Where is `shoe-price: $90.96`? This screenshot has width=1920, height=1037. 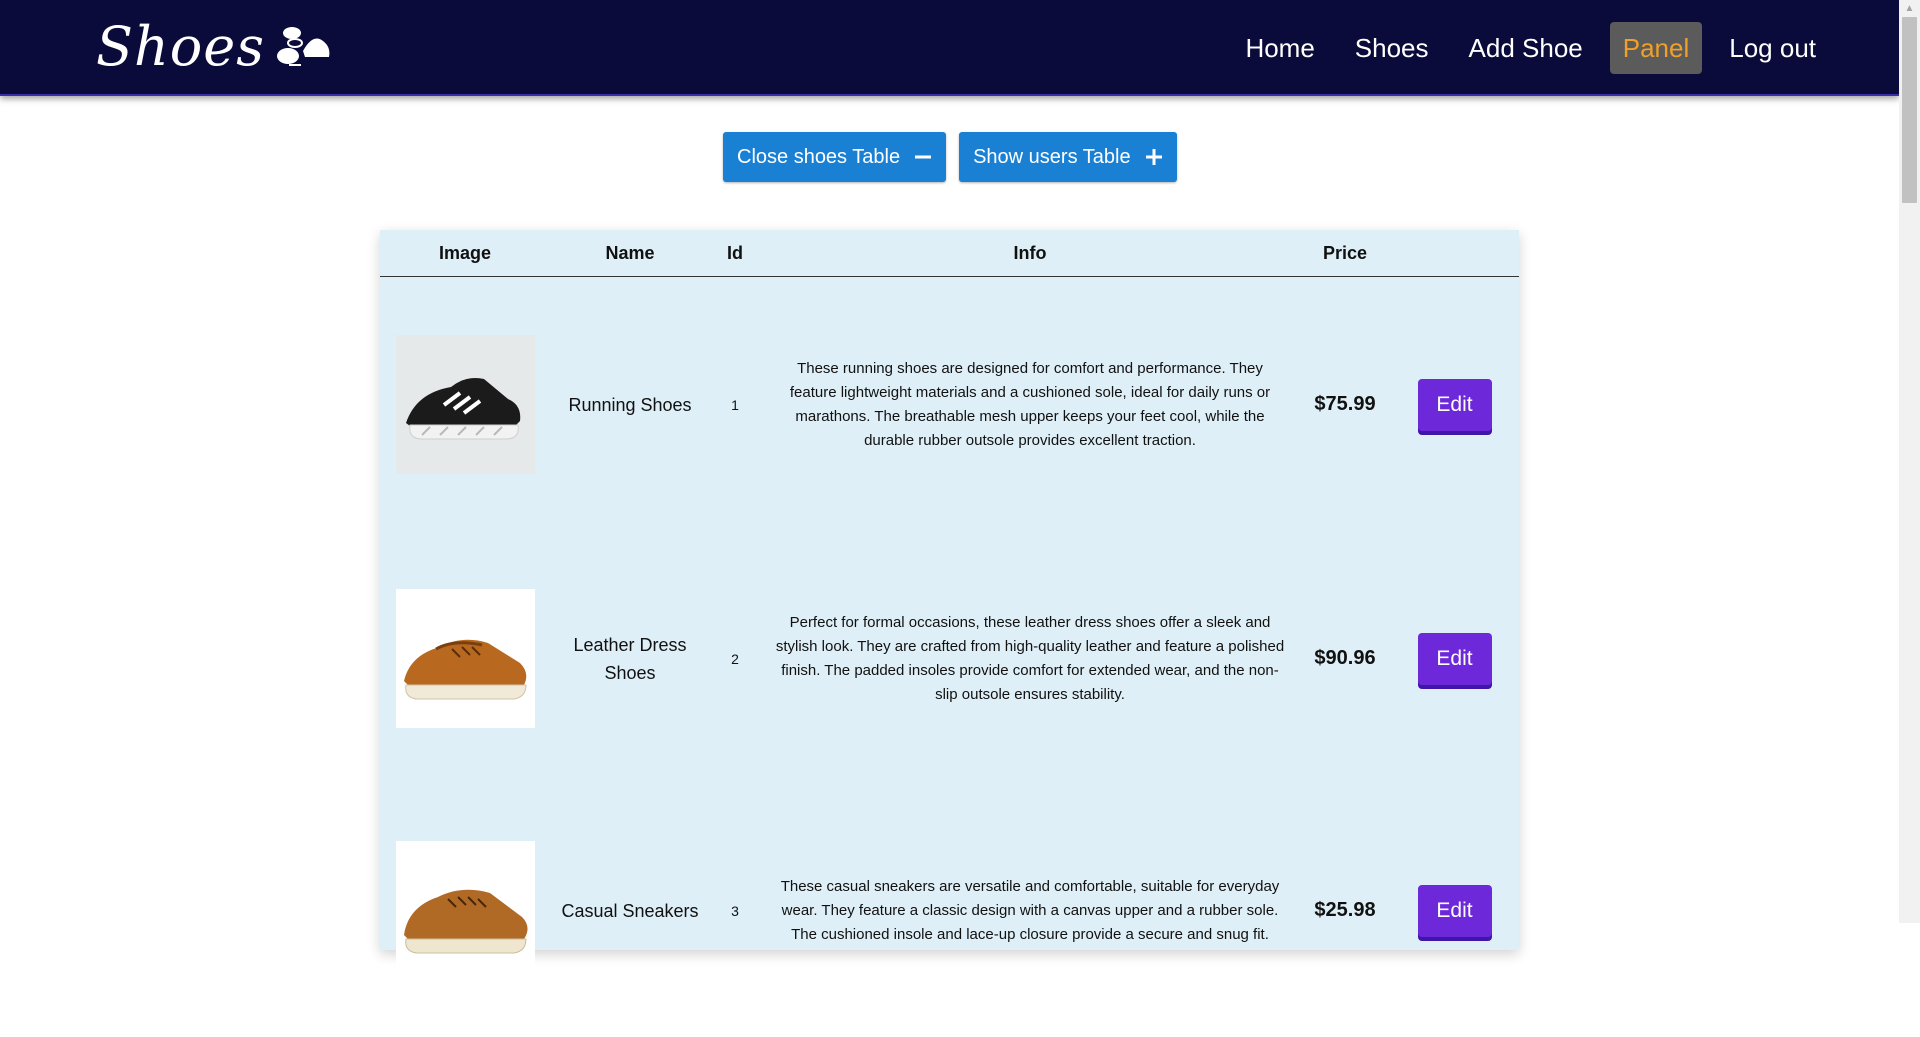 shoe-price: $90.96 is located at coordinates (1345, 658).